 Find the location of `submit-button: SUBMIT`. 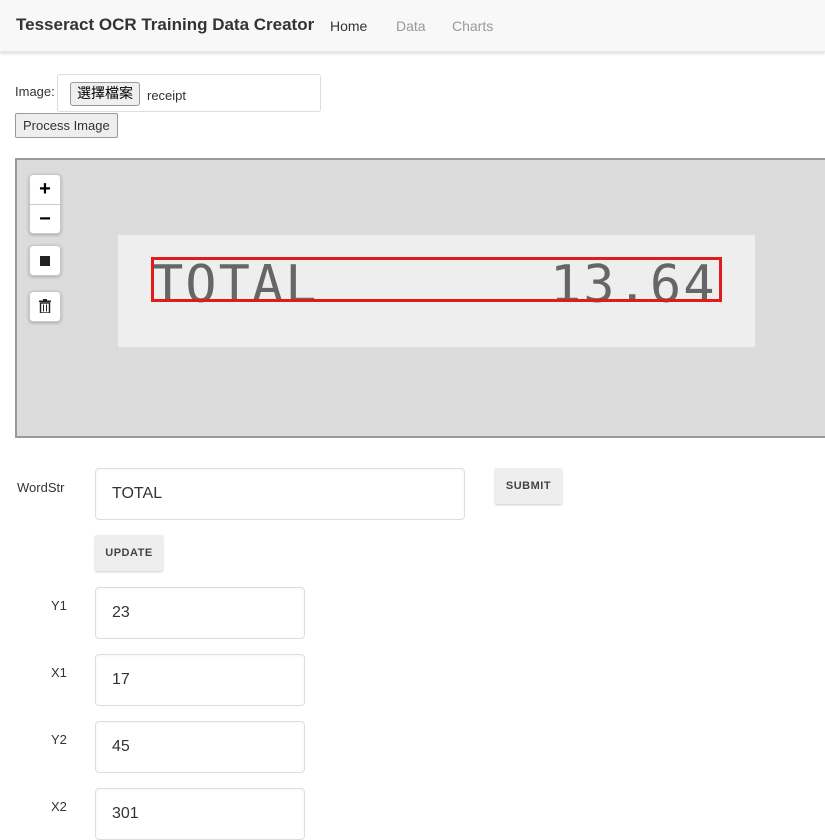

submit-button: SUBMIT is located at coordinates (528, 486).